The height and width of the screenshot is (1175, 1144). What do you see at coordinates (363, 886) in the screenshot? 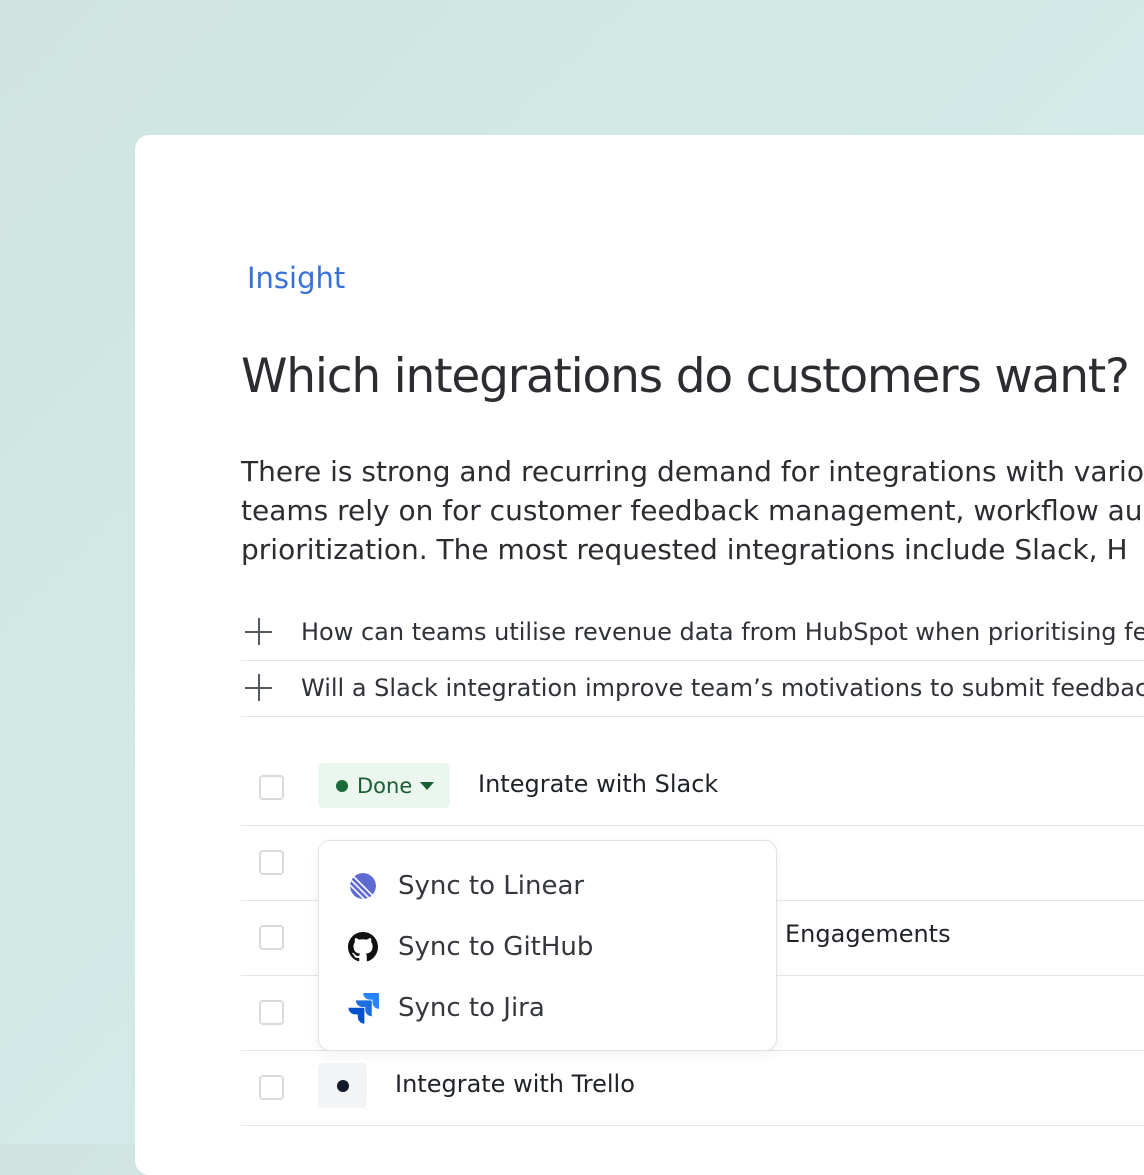
I see `linear-icon` at bounding box center [363, 886].